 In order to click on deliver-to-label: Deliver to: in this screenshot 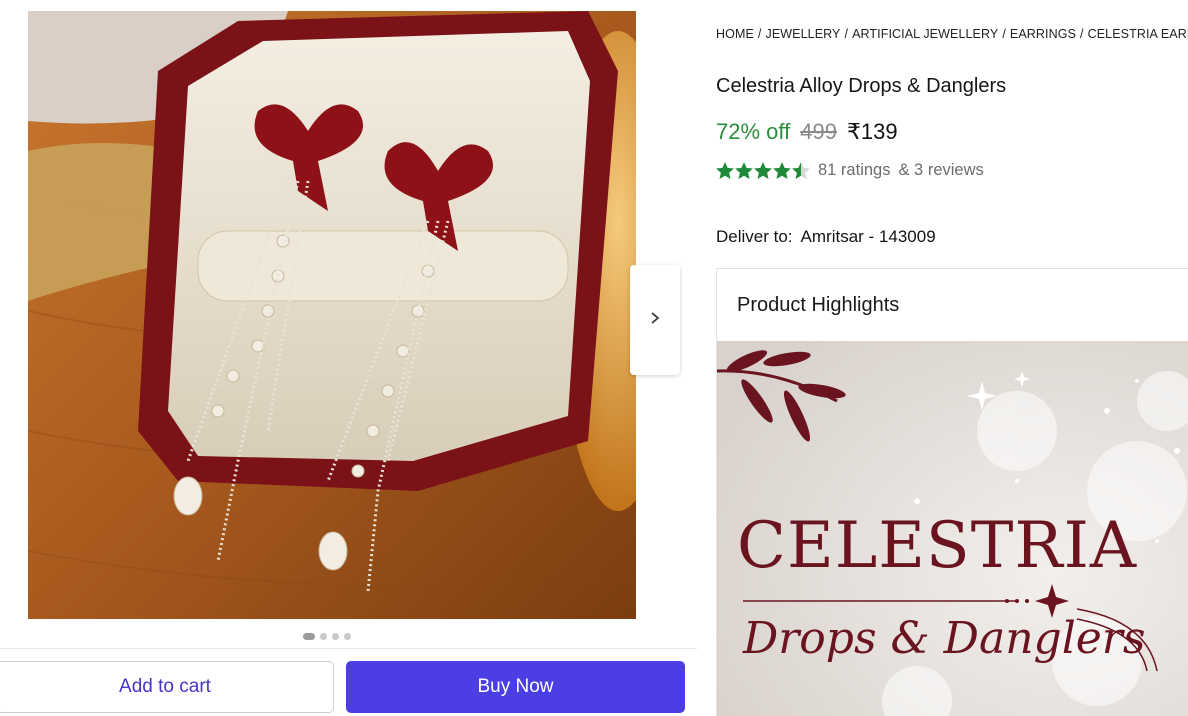, I will do `click(754, 236)`.